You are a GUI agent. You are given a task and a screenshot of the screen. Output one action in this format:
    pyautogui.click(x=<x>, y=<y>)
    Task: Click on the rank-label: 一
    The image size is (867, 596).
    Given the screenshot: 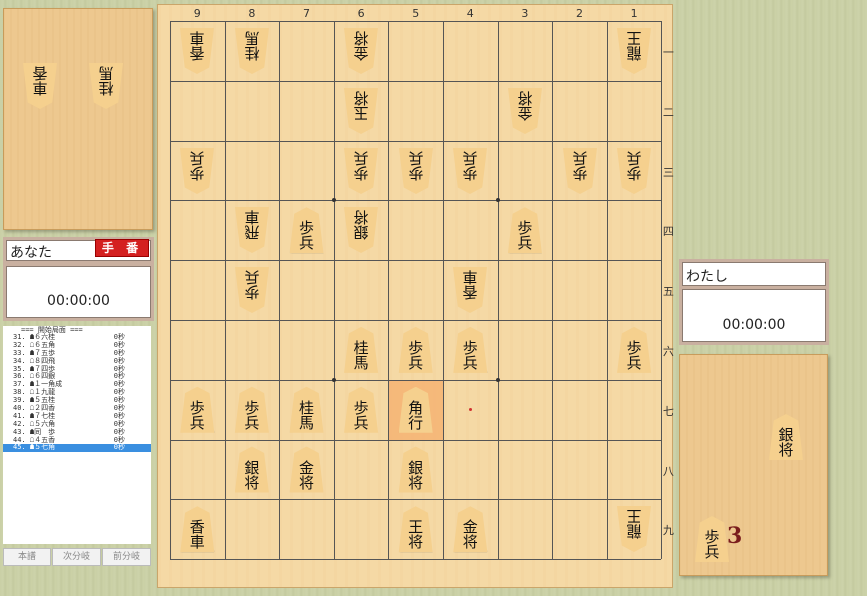 What is the action you would take?
    pyautogui.click(x=668, y=52)
    